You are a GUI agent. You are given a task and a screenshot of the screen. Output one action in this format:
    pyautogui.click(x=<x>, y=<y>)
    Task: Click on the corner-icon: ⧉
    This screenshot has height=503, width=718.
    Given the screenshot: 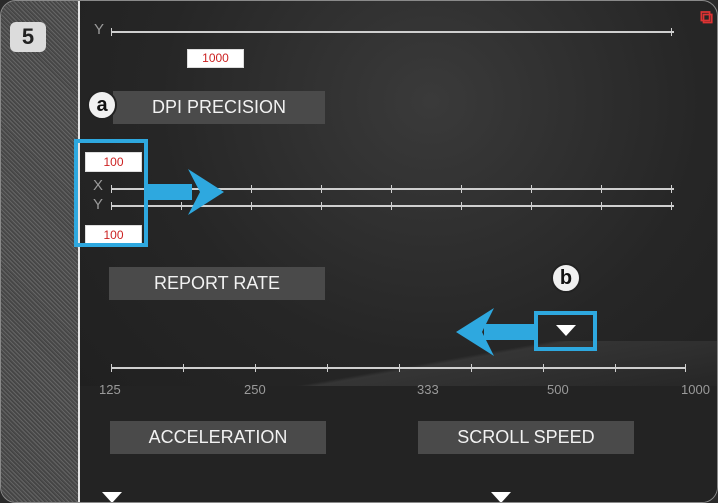 What is the action you would take?
    pyautogui.click(x=706, y=17)
    